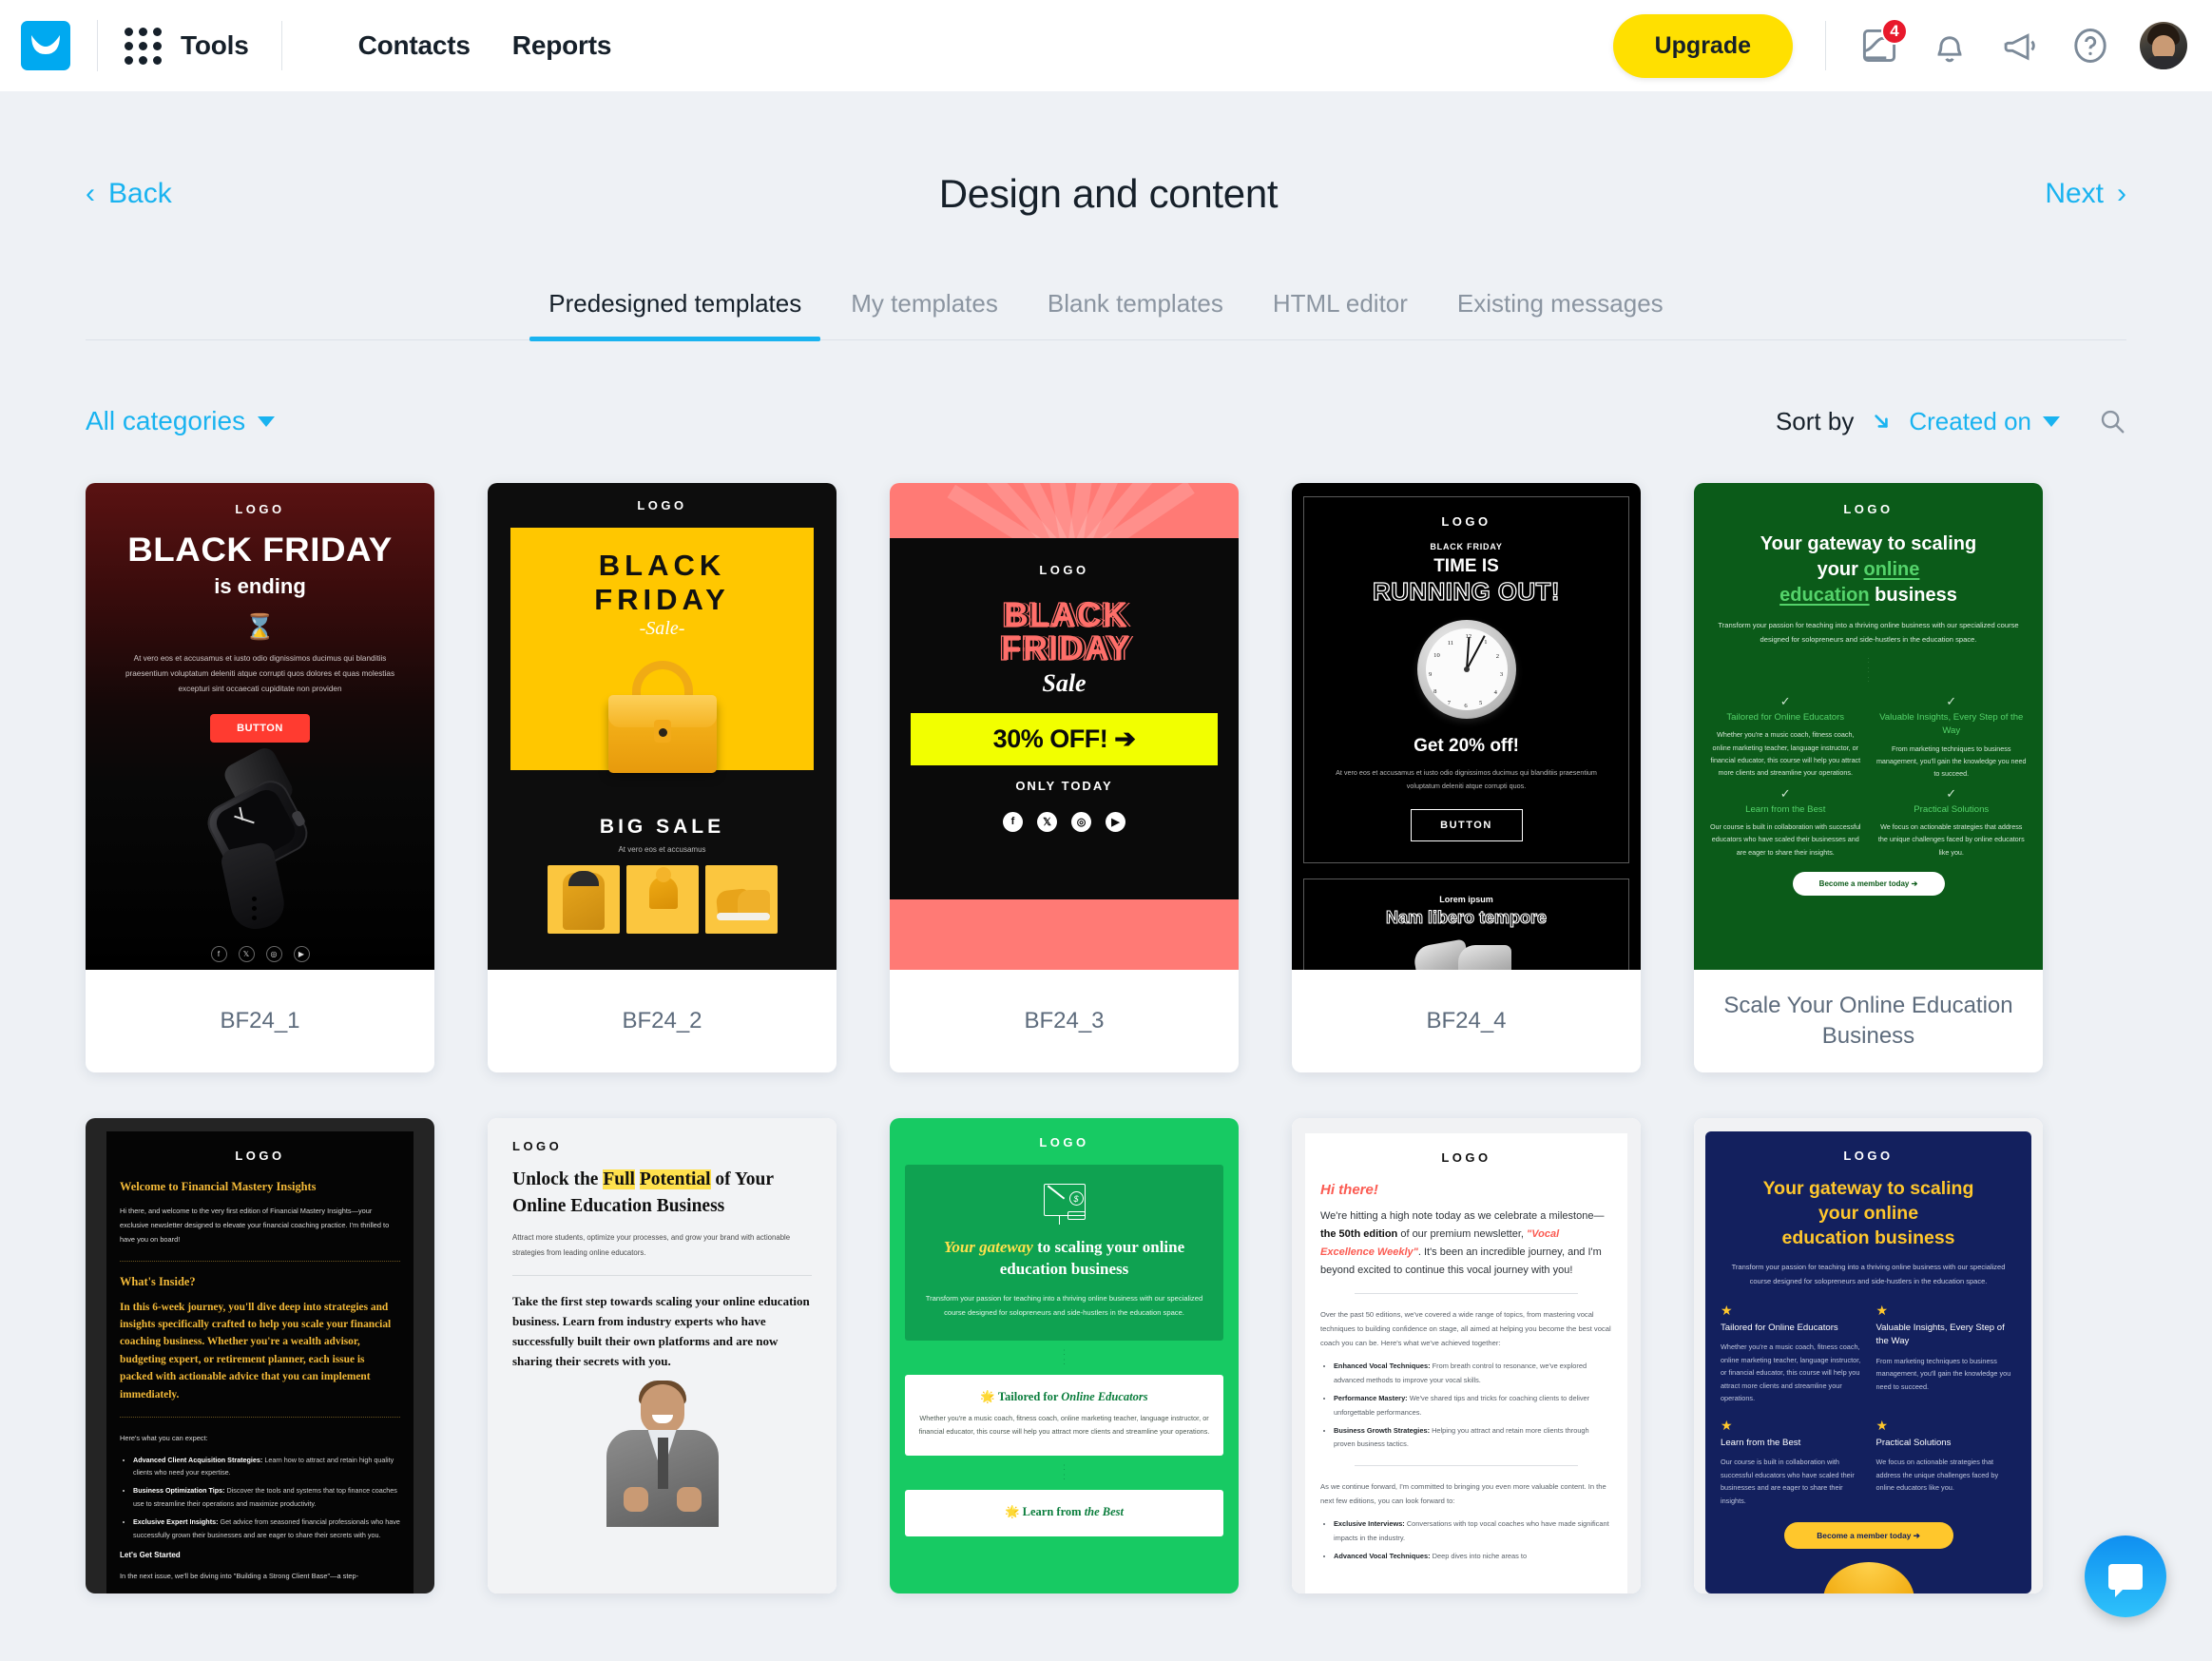  What do you see at coordinates (2085, 194) in the screenshot?
I see `next-button: Next ›` at bounding box center [2085, 194].